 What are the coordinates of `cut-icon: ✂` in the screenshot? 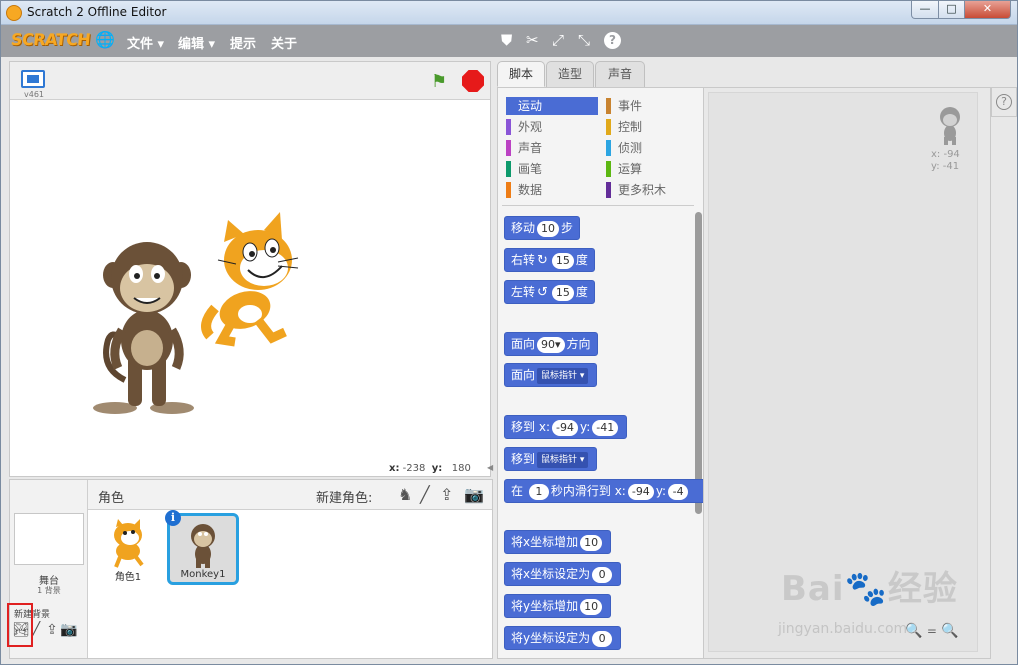 It's located at (532, 40).